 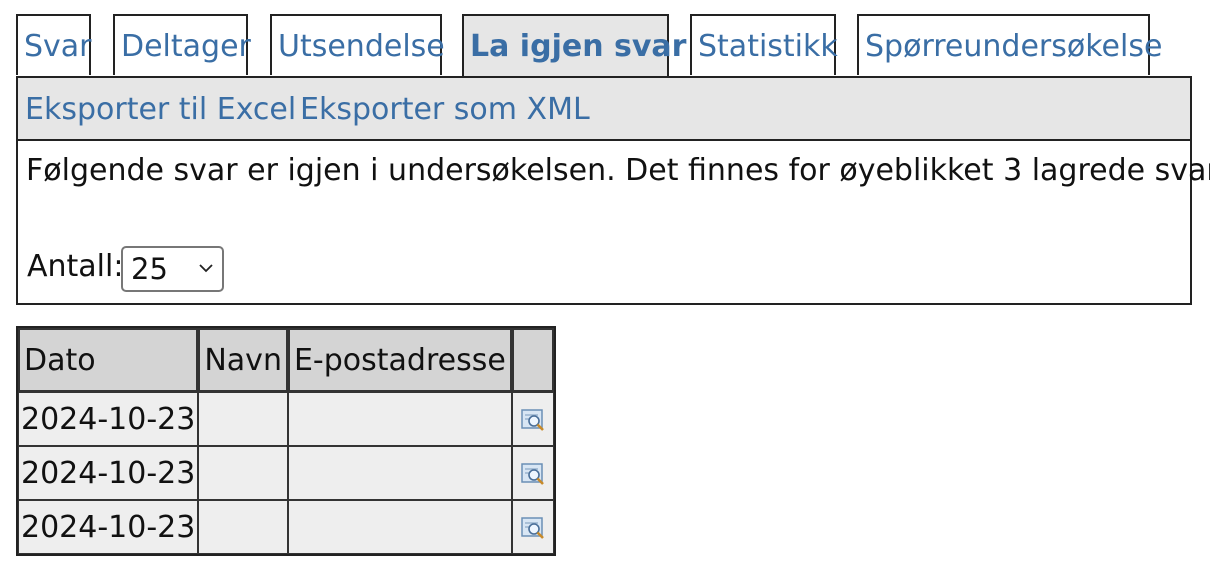 What do you see at coordinates (108, 360) in the screenshot?
I see `header-dato: Dato` at bounding box center [108, 360].